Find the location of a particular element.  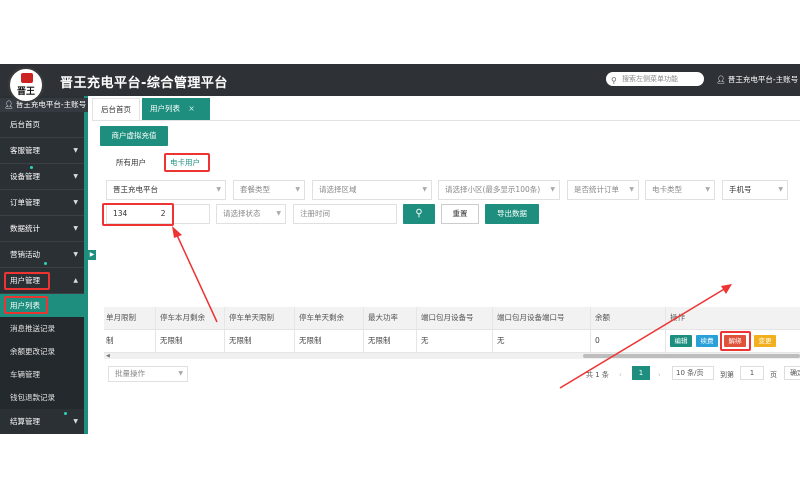

page-size-select: 10 条/页 is located at coordinates (693, 373).